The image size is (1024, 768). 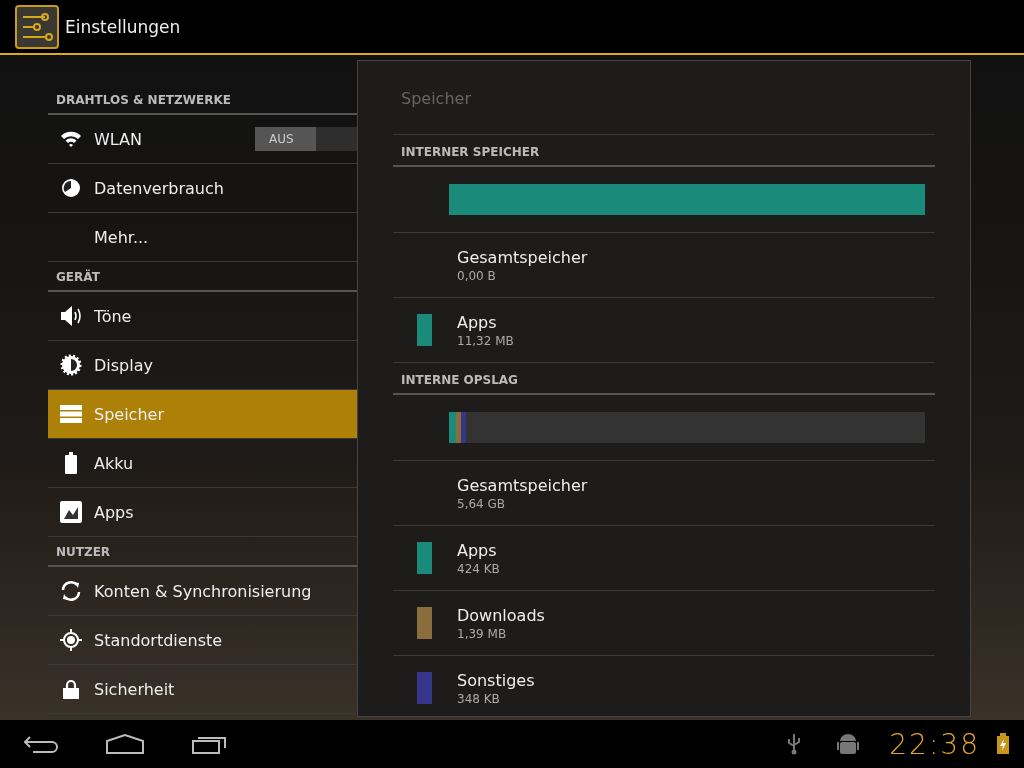 I want to click on row-size: 11,32 MB, so click(x=485, y=340).